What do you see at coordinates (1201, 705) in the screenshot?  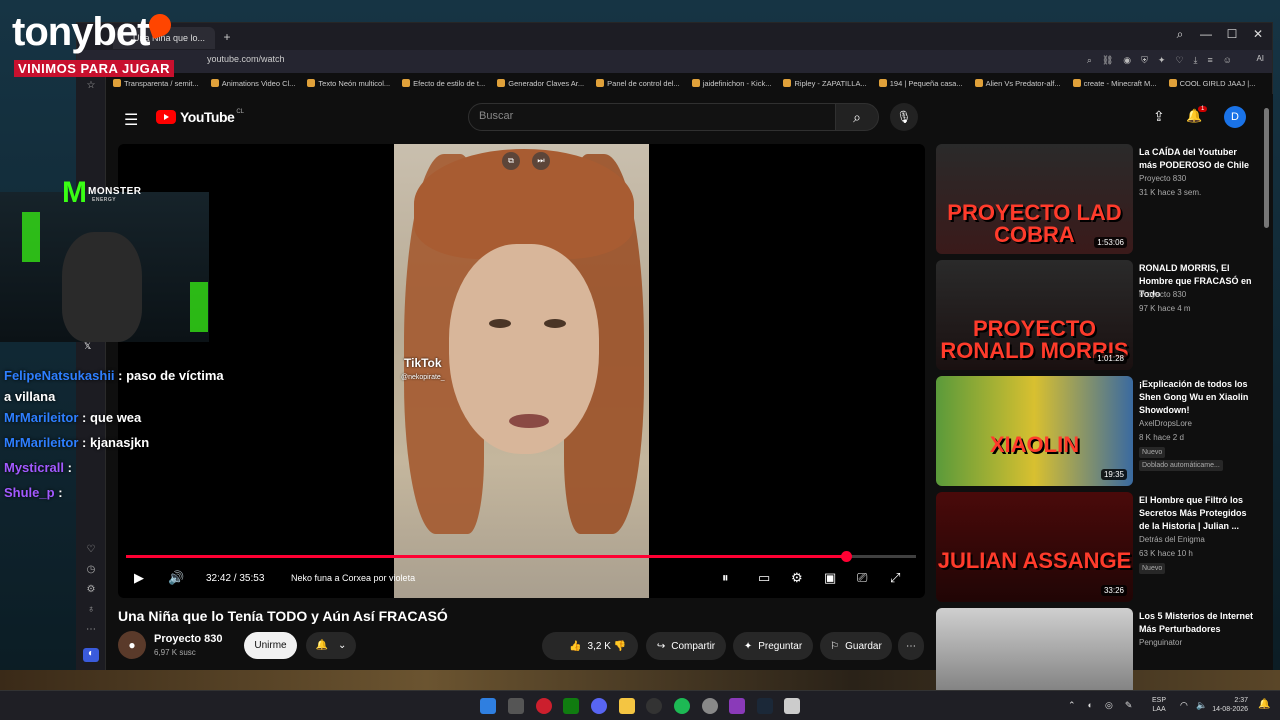 I see `volume-tray-icon: 🔈` at bounding box center [1201, 705].